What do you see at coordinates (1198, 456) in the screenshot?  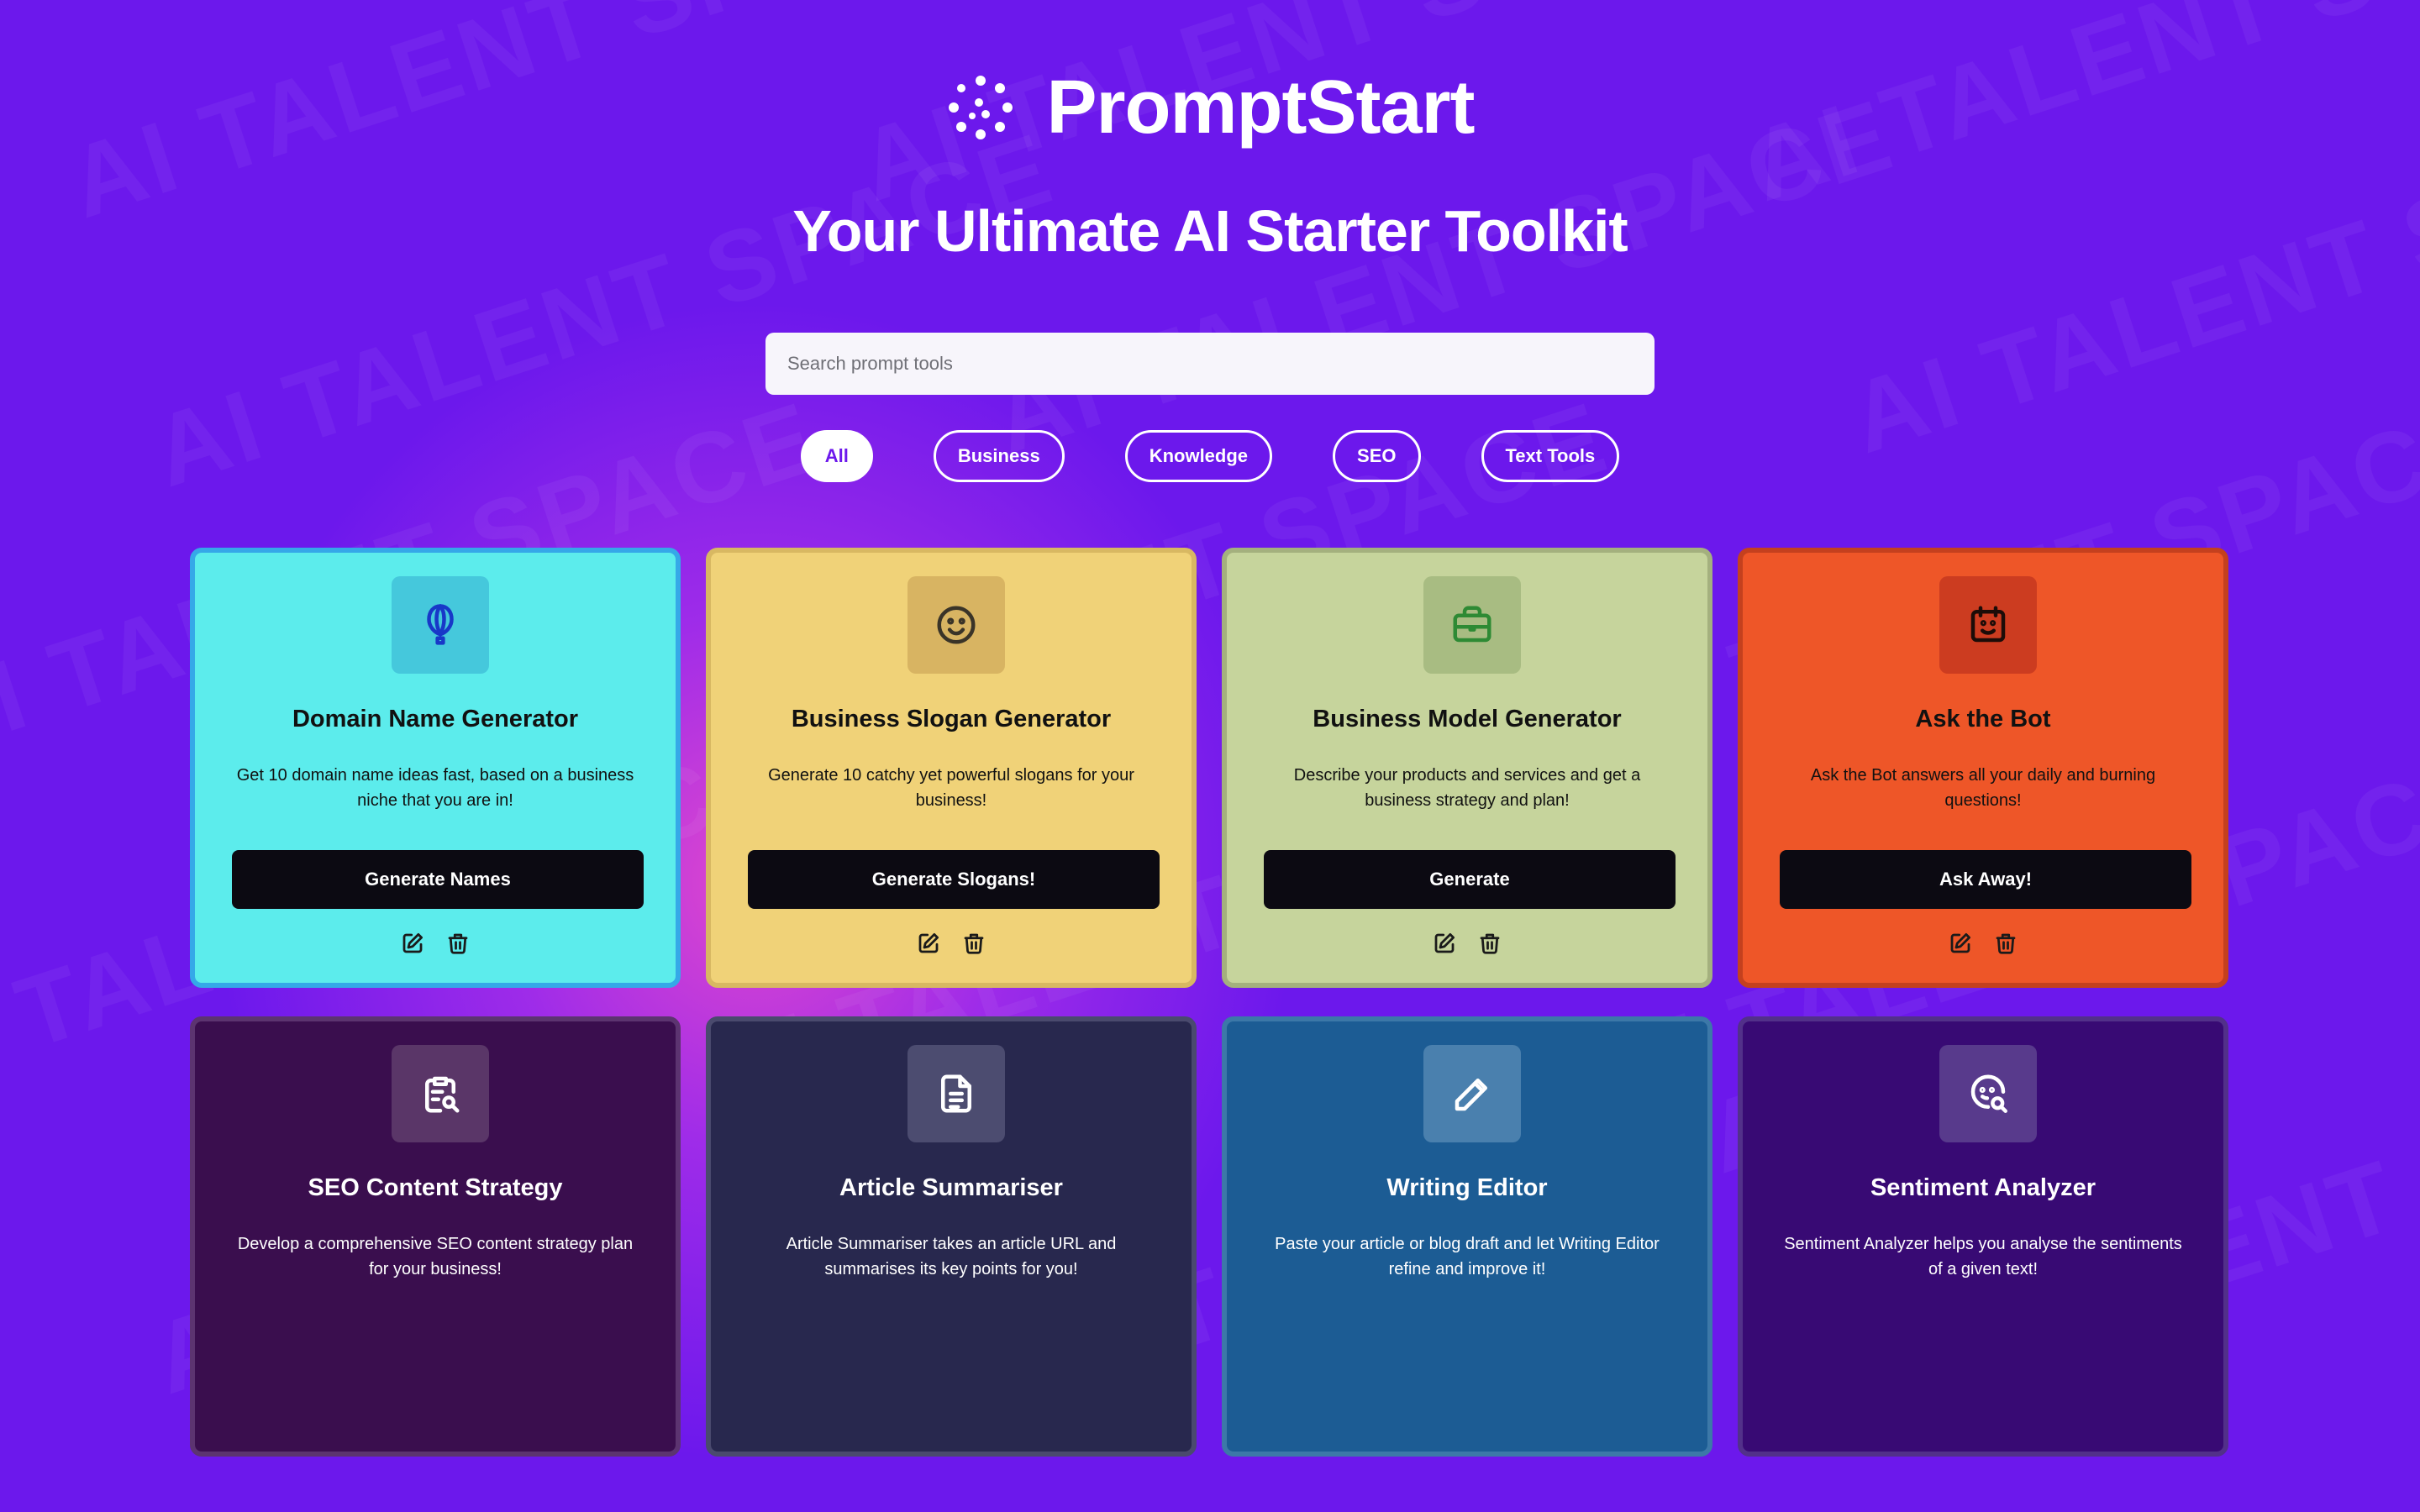 I see `filter-chip-knowledge: Knowledge` at bounding box center [1198, 456].